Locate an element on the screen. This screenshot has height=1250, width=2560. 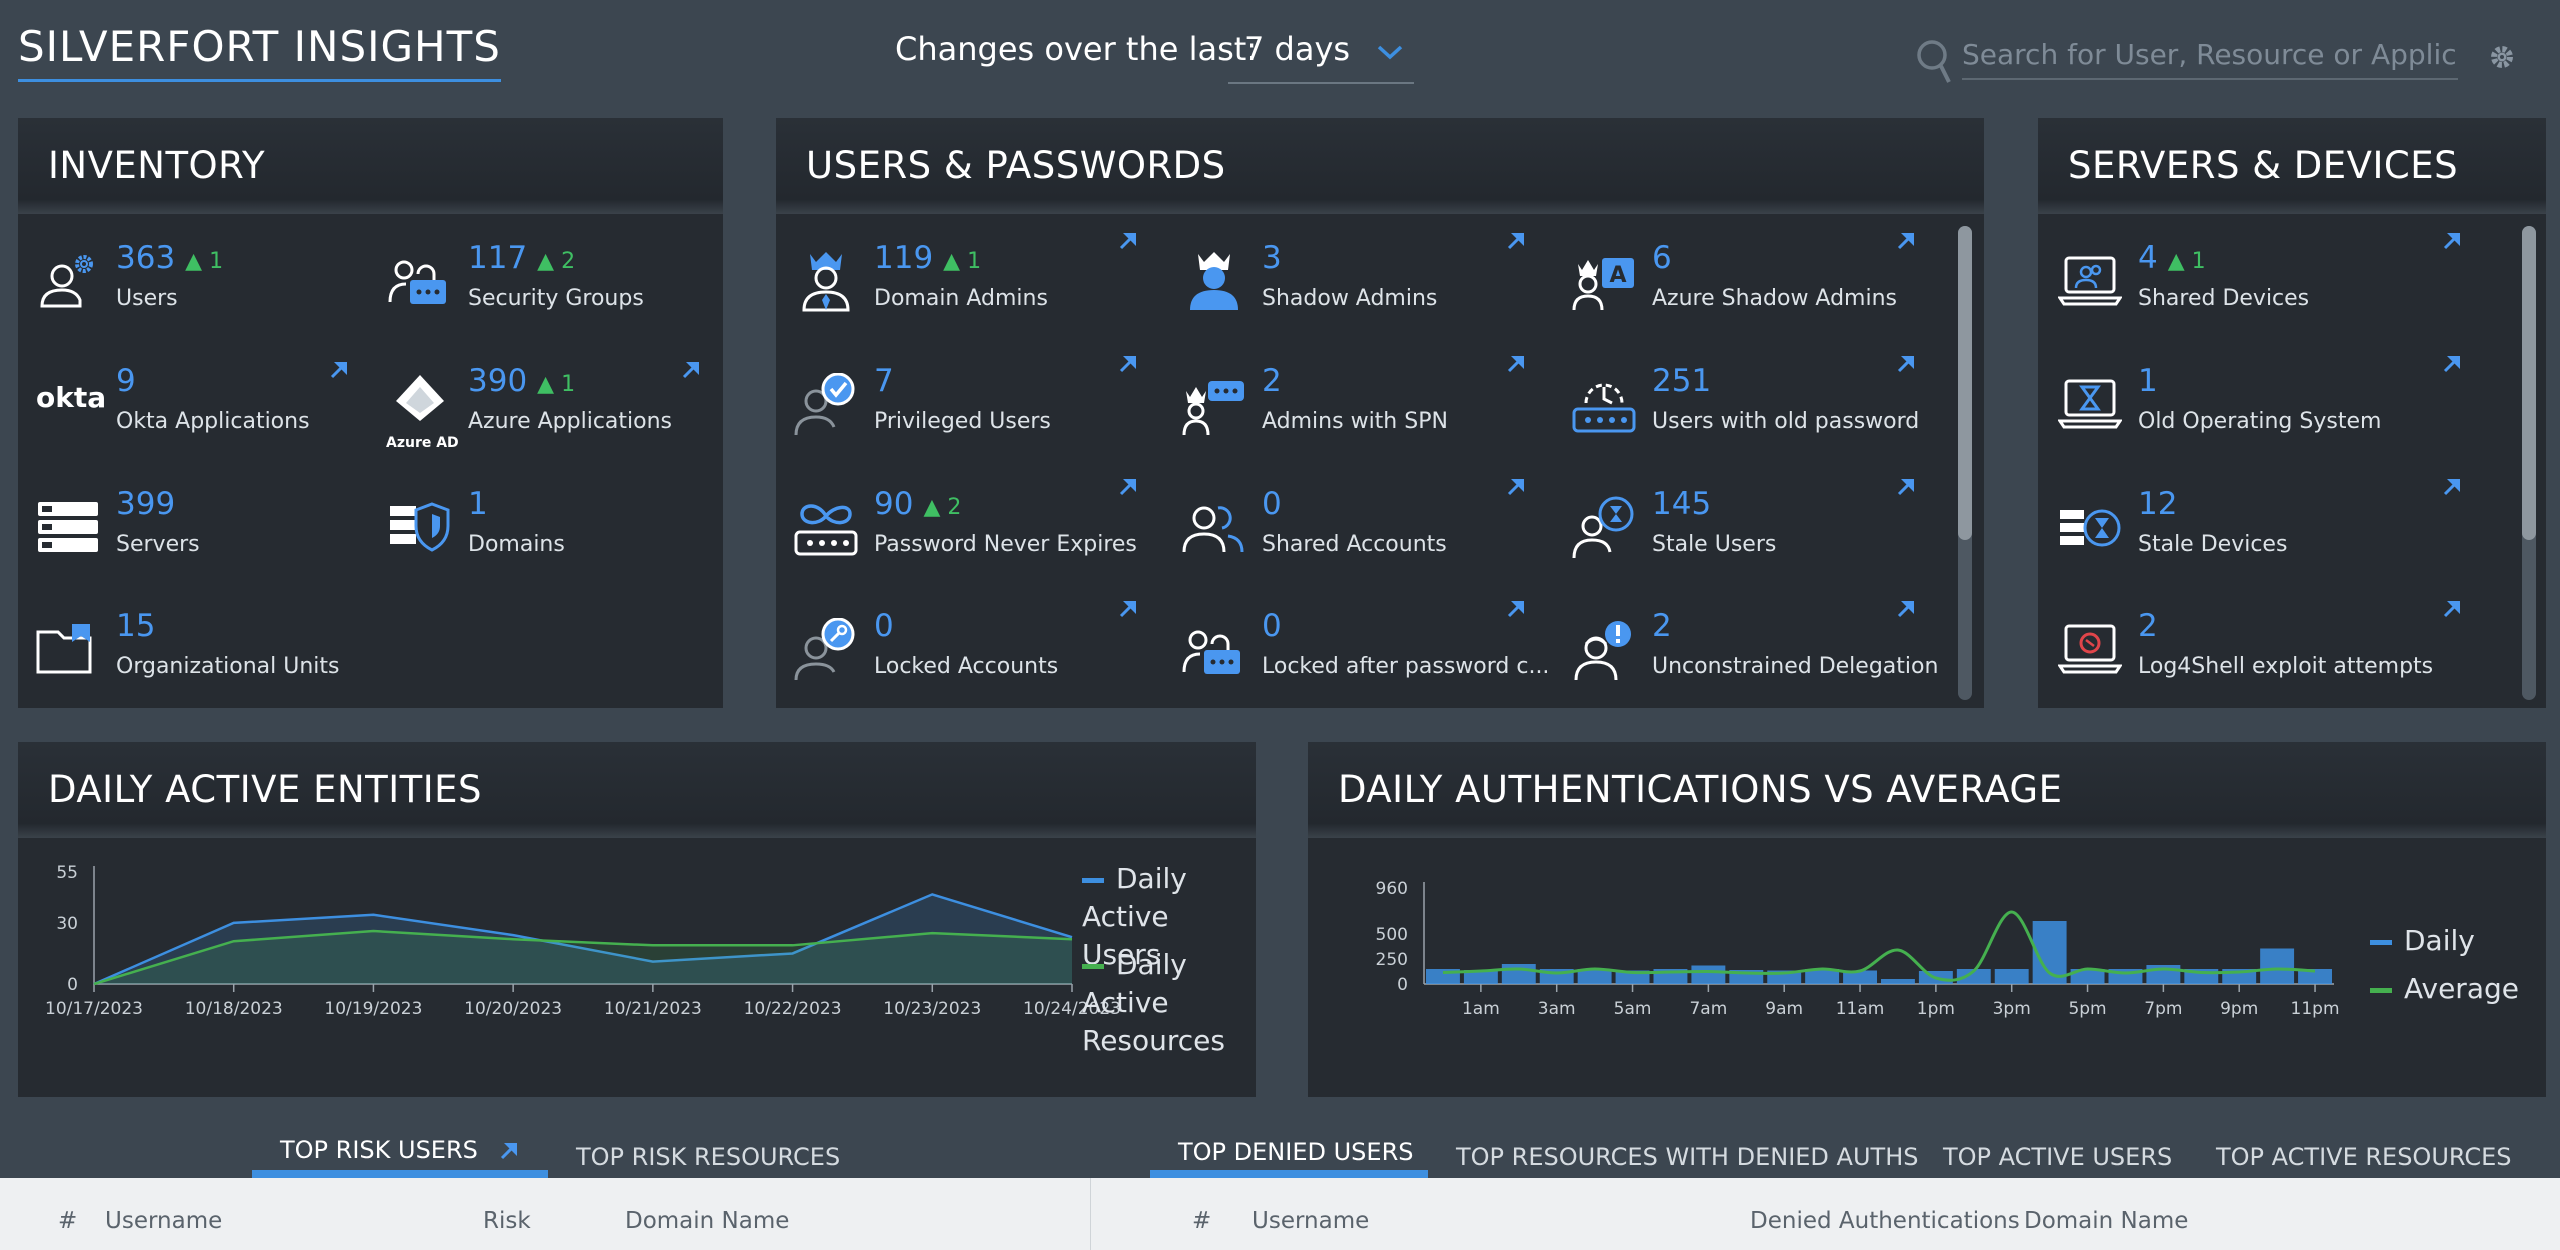
tile-privileged-users: 7 Privileged Users is located at coordinates (965, 414).